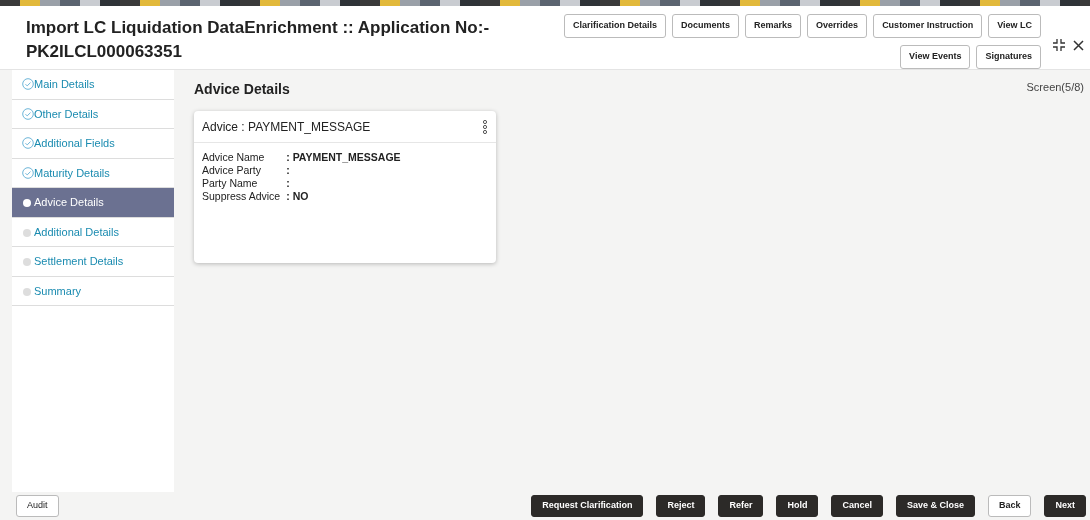 The height and width of the screenshot is (520, 1090). Describe the element at coordinates (615, 26) in the screenshot. I see `header-button: Clarification Details` at that location.